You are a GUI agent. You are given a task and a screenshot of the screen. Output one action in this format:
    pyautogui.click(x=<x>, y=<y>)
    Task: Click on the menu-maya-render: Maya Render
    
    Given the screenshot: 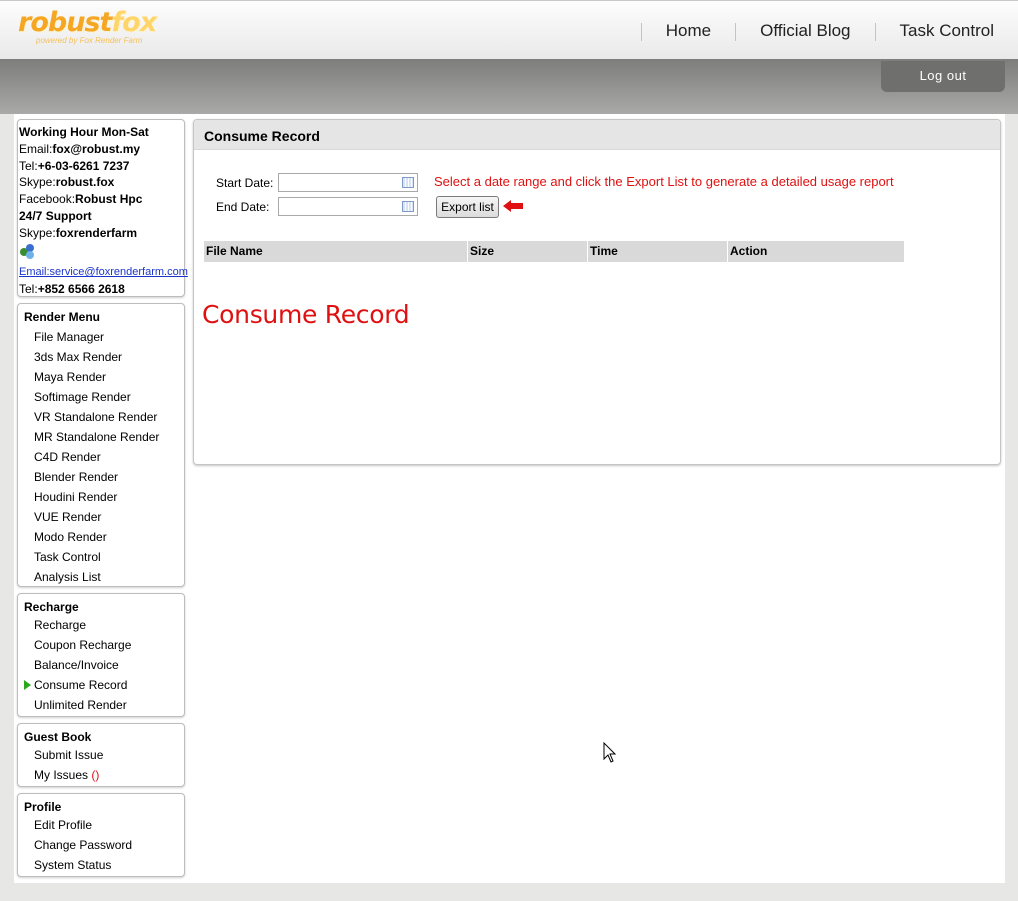 What is the action you would take?
    pyautogui.click(x=101, y=377)
    